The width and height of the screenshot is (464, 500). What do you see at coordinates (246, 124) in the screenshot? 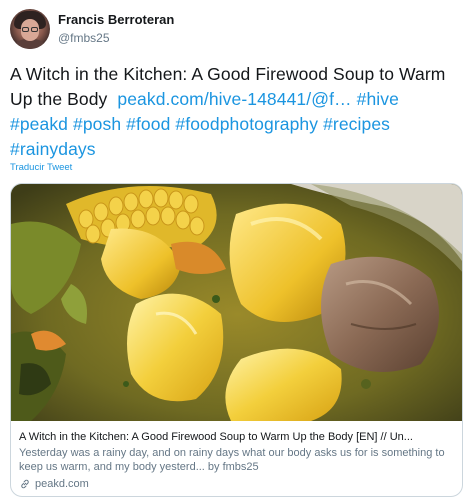
I see `hashtag-foodphotography: #foodphotography` at bounding box center [246, 124].